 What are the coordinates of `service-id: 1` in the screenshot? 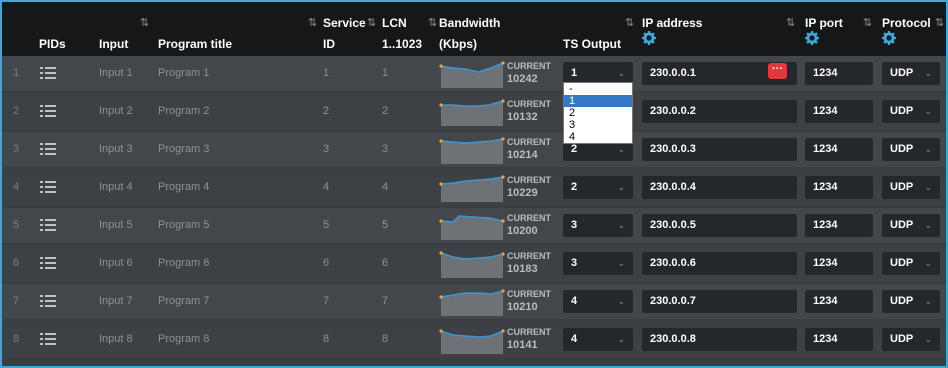 It's located at (326, 73).